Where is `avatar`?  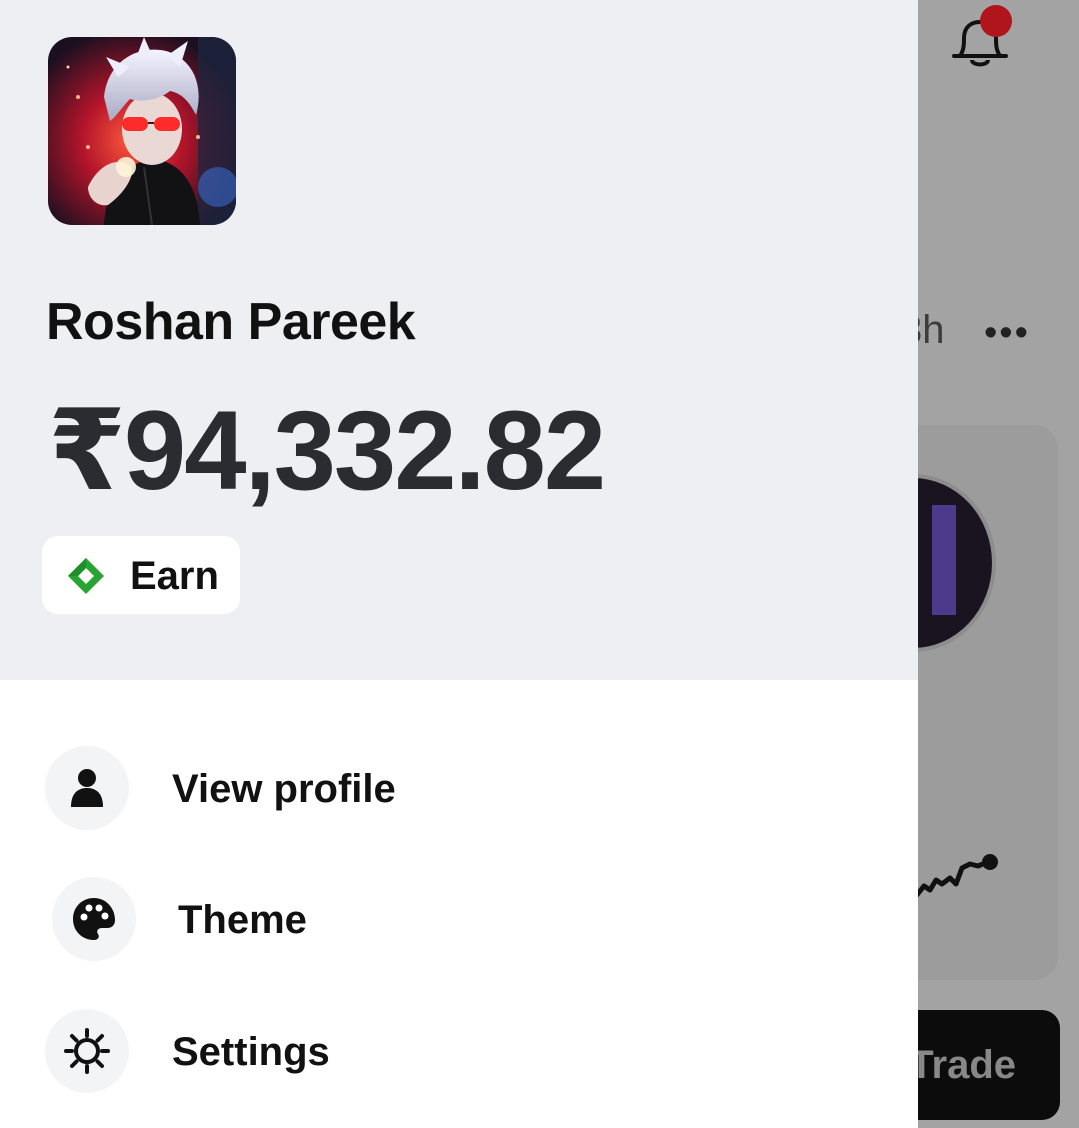
avatar is located at coordinates (142, 131).